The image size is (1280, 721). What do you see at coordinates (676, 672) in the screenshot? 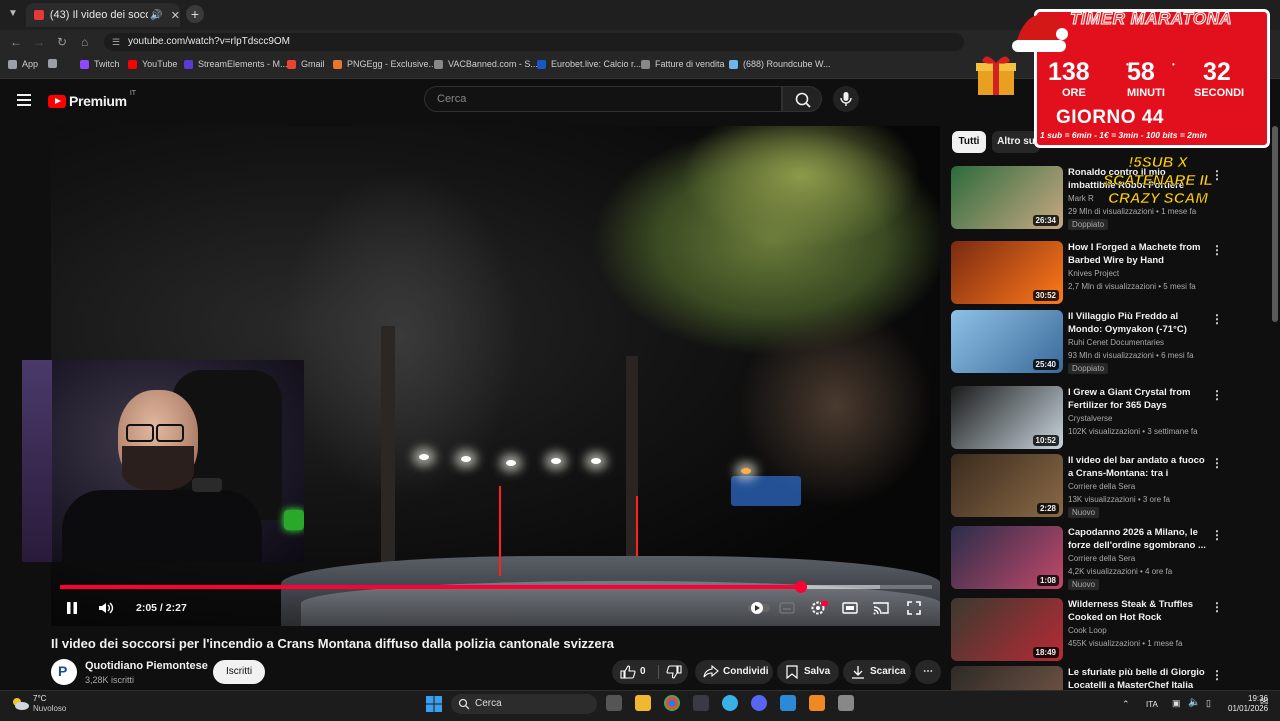
I see `dislike-button` at bounding box center [676, 672].